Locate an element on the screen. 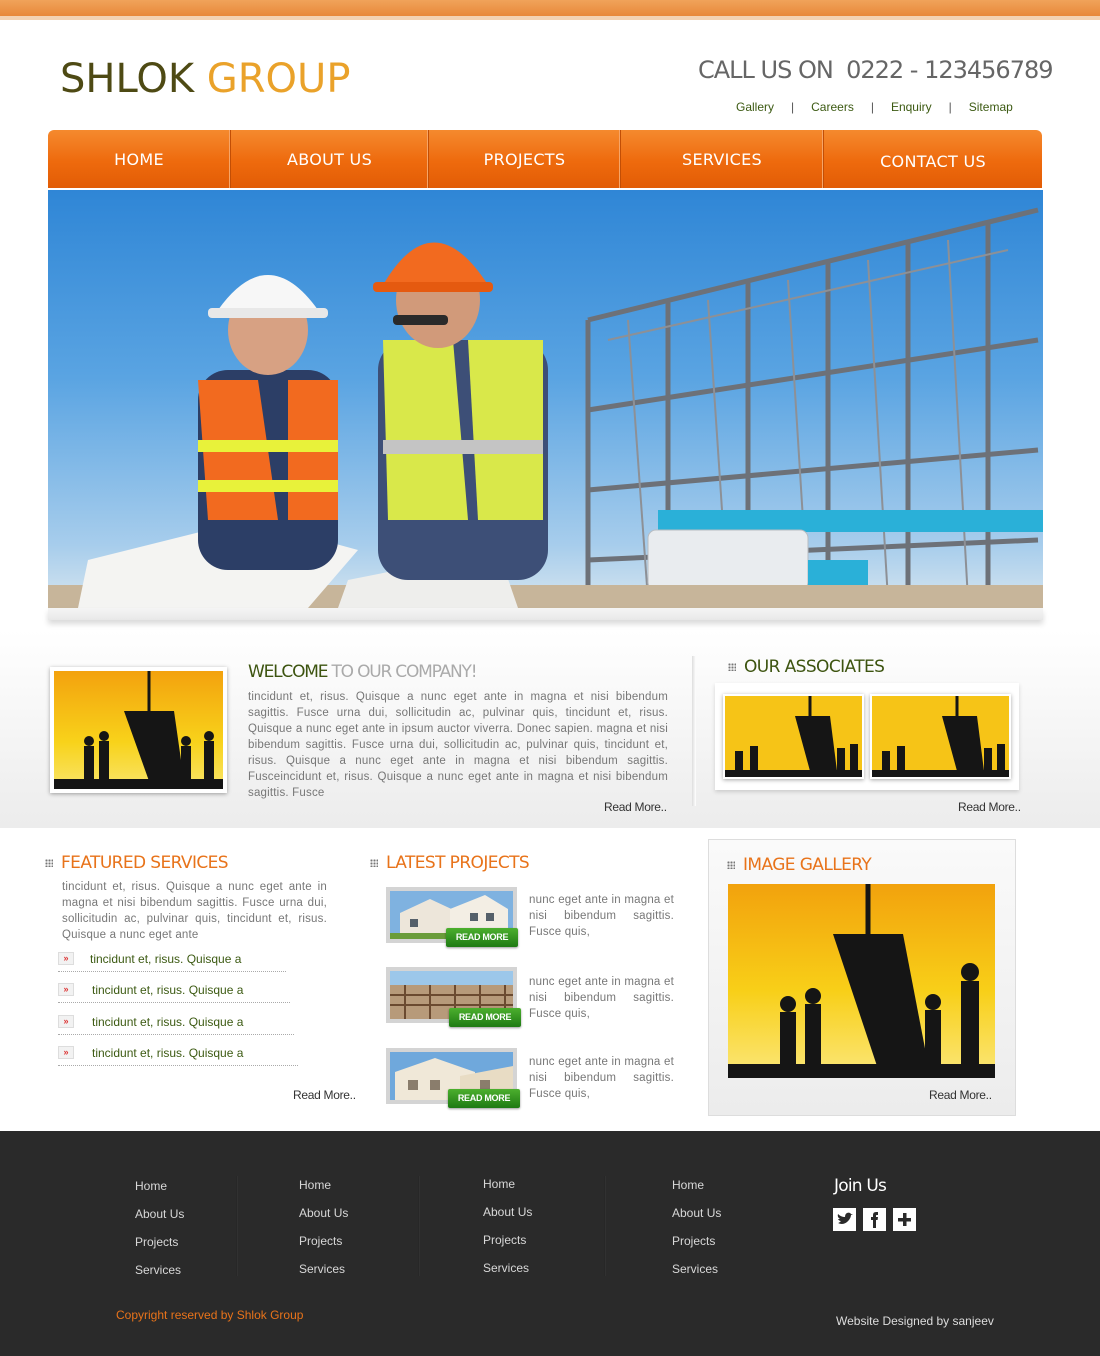 This screenshot has height=1356, width=1100. gallery-image is located at coordinates (861, 981).